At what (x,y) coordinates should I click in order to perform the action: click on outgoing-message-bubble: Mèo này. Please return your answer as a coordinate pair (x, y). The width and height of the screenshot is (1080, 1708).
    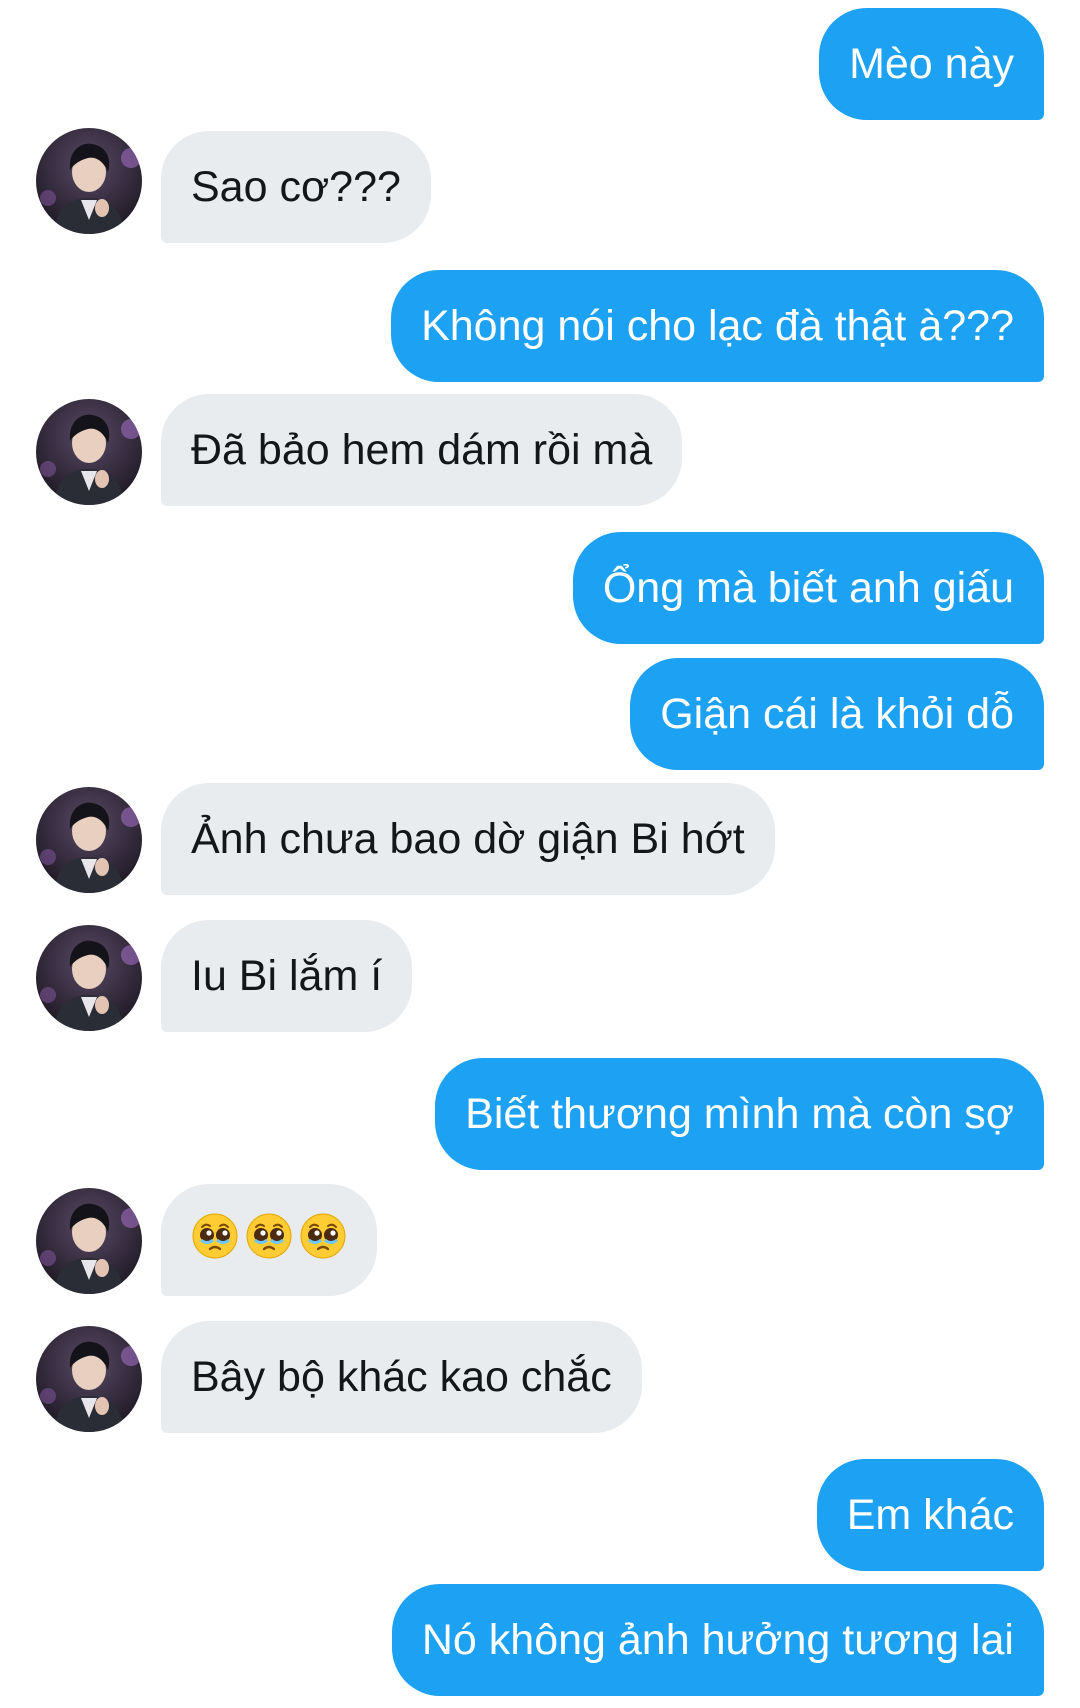
    Looking at the image, I should click on (931, 64).